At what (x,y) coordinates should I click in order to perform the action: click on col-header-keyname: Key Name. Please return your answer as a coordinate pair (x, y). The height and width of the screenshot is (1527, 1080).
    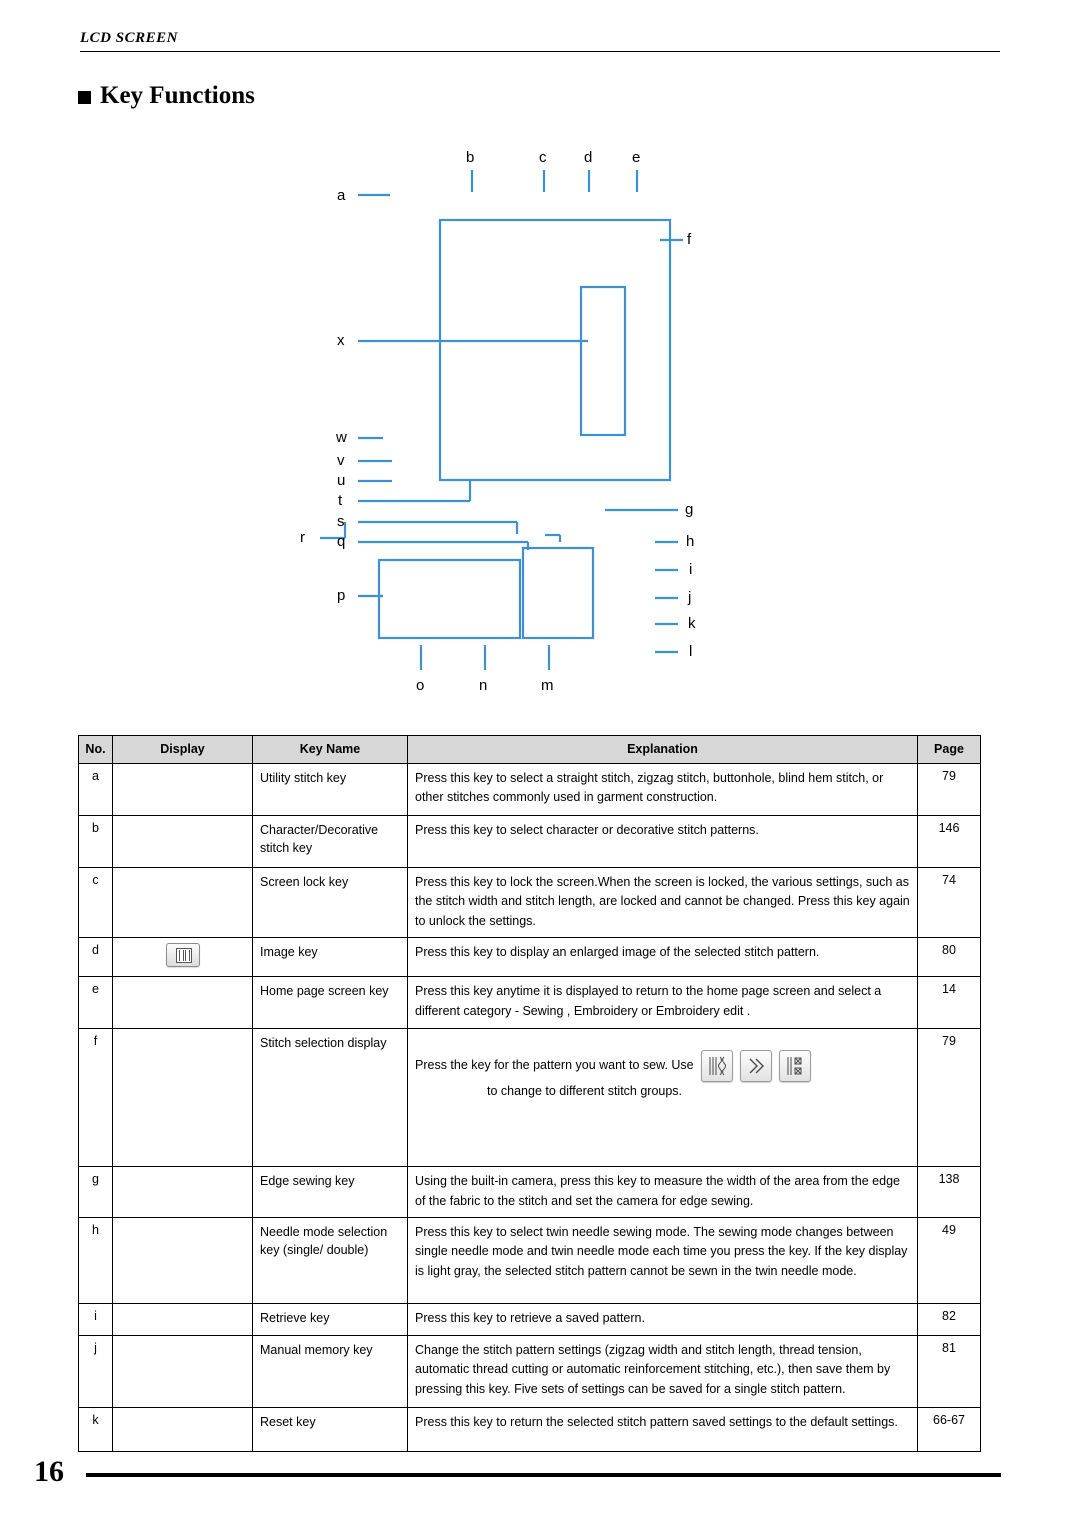
    Looking at the image, I should click on (330, 749).